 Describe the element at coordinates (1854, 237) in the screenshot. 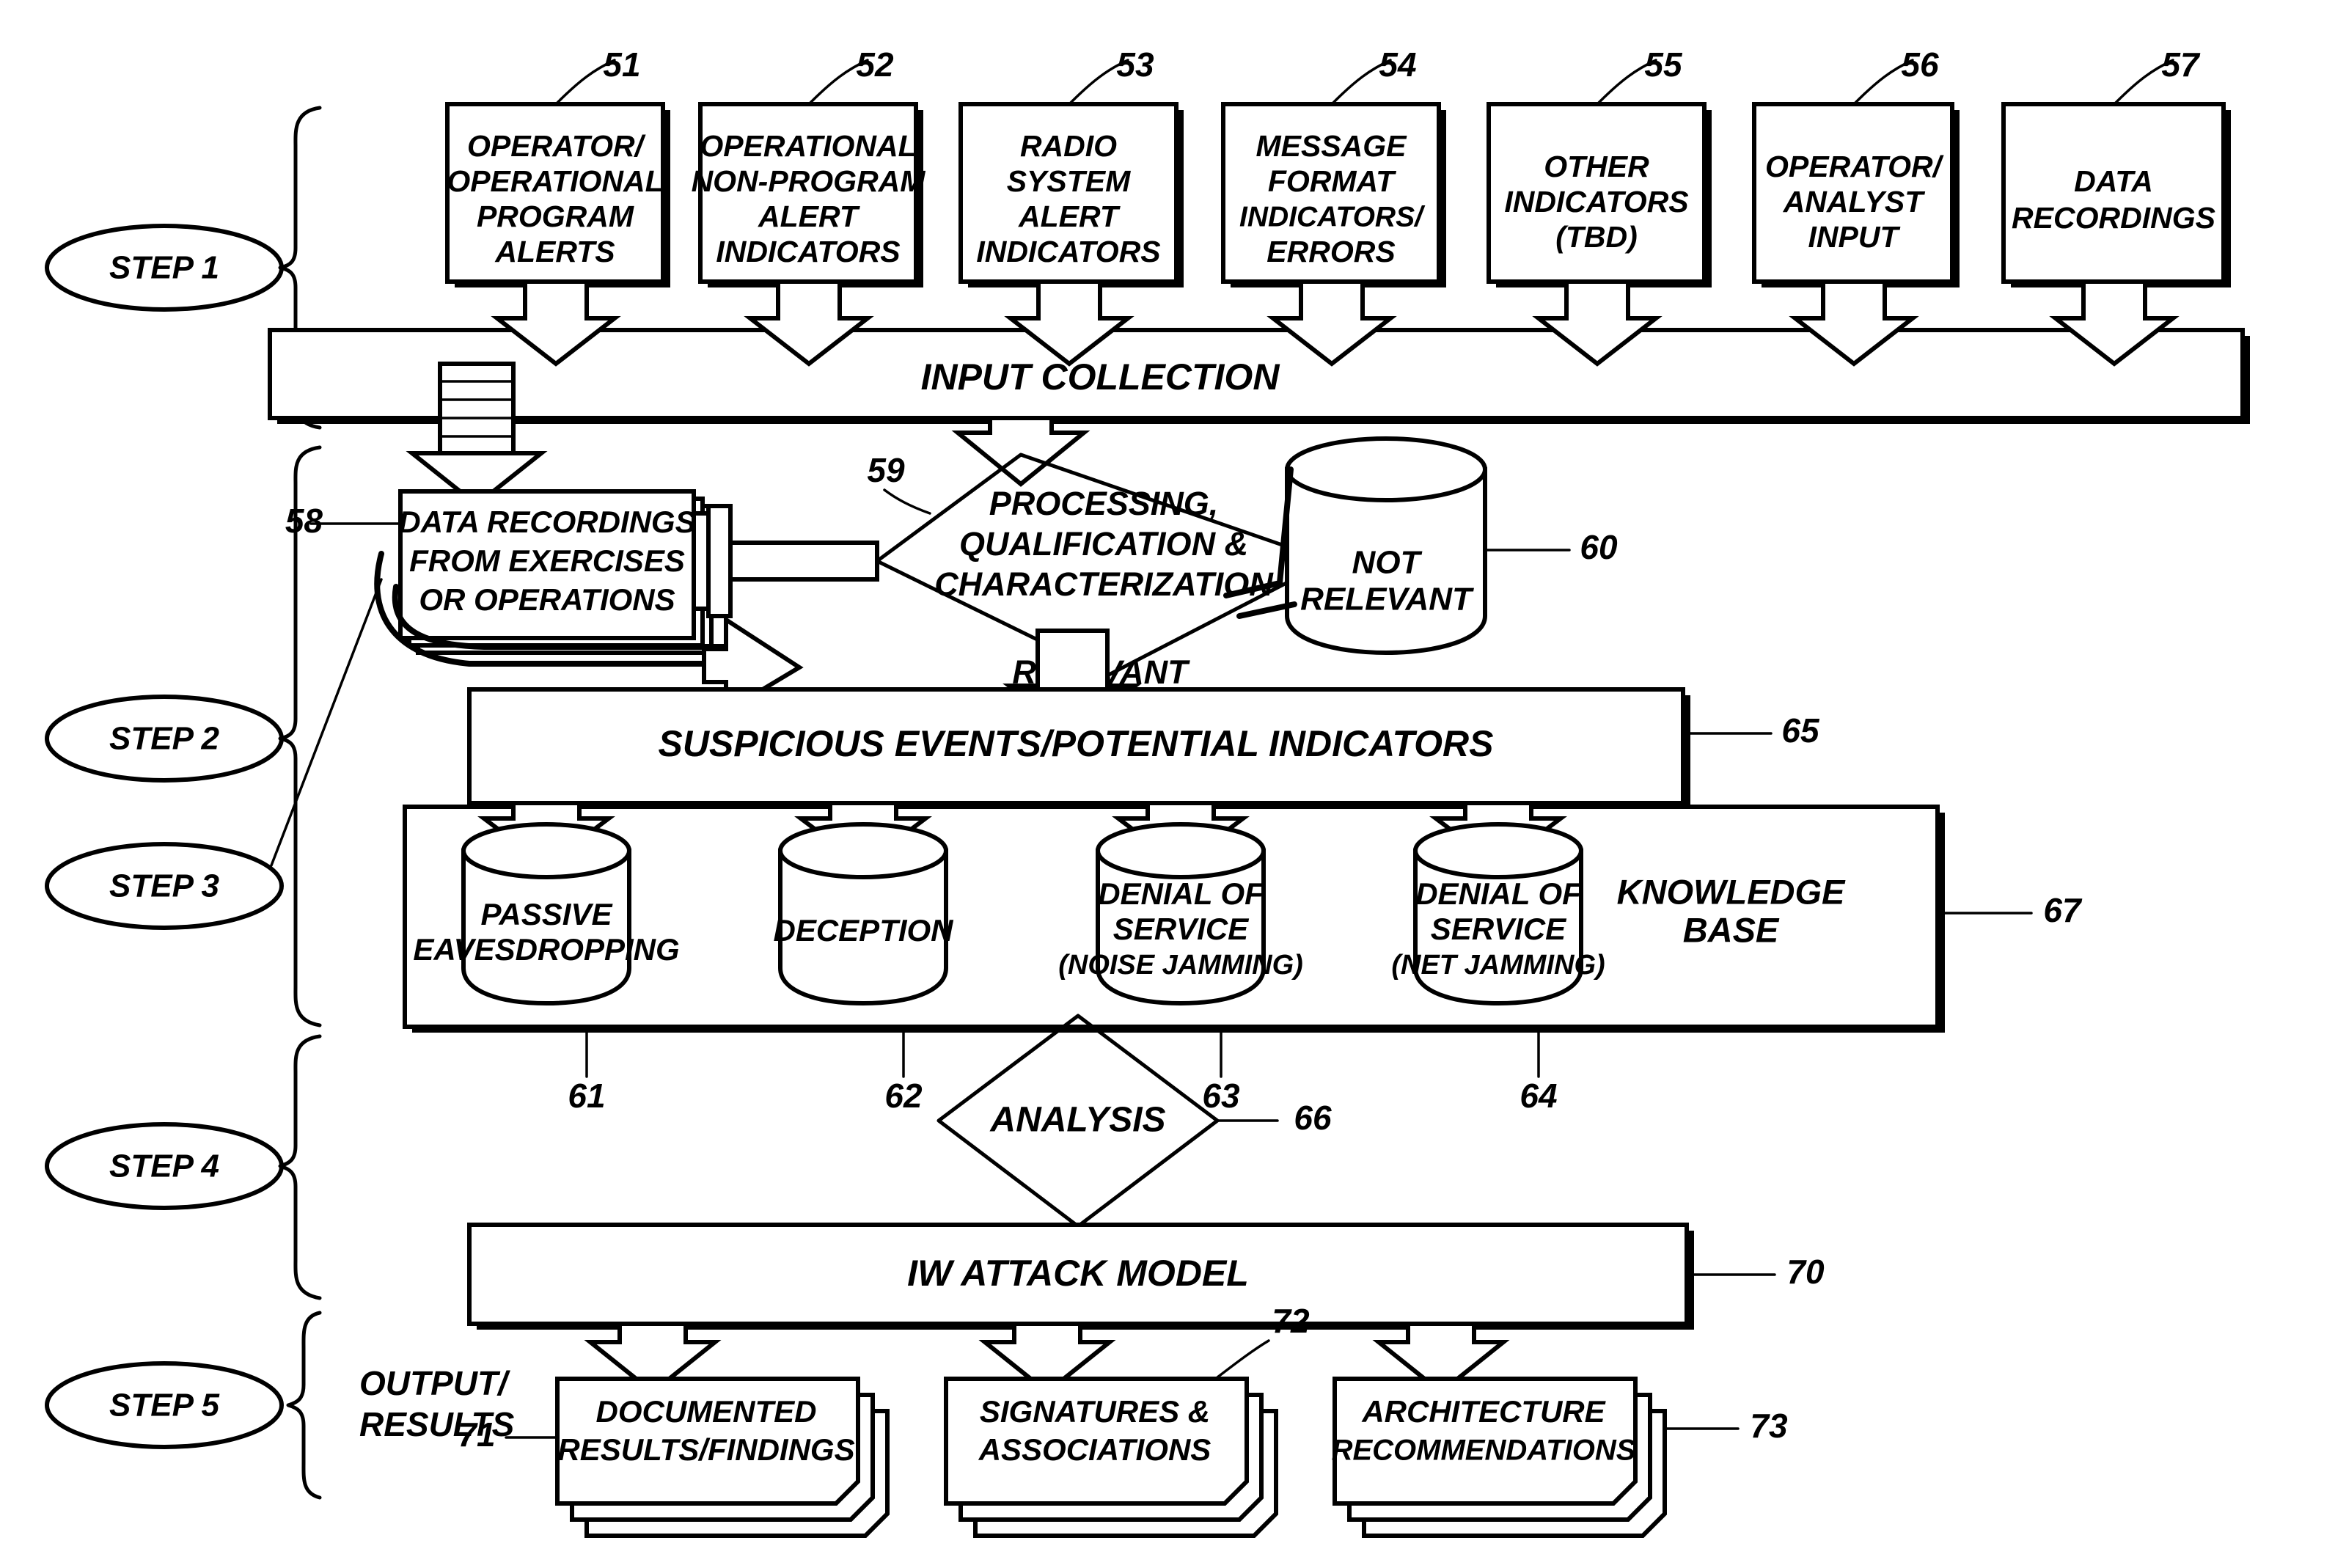

I see `input-box-56-line3: INPUT` at that location.